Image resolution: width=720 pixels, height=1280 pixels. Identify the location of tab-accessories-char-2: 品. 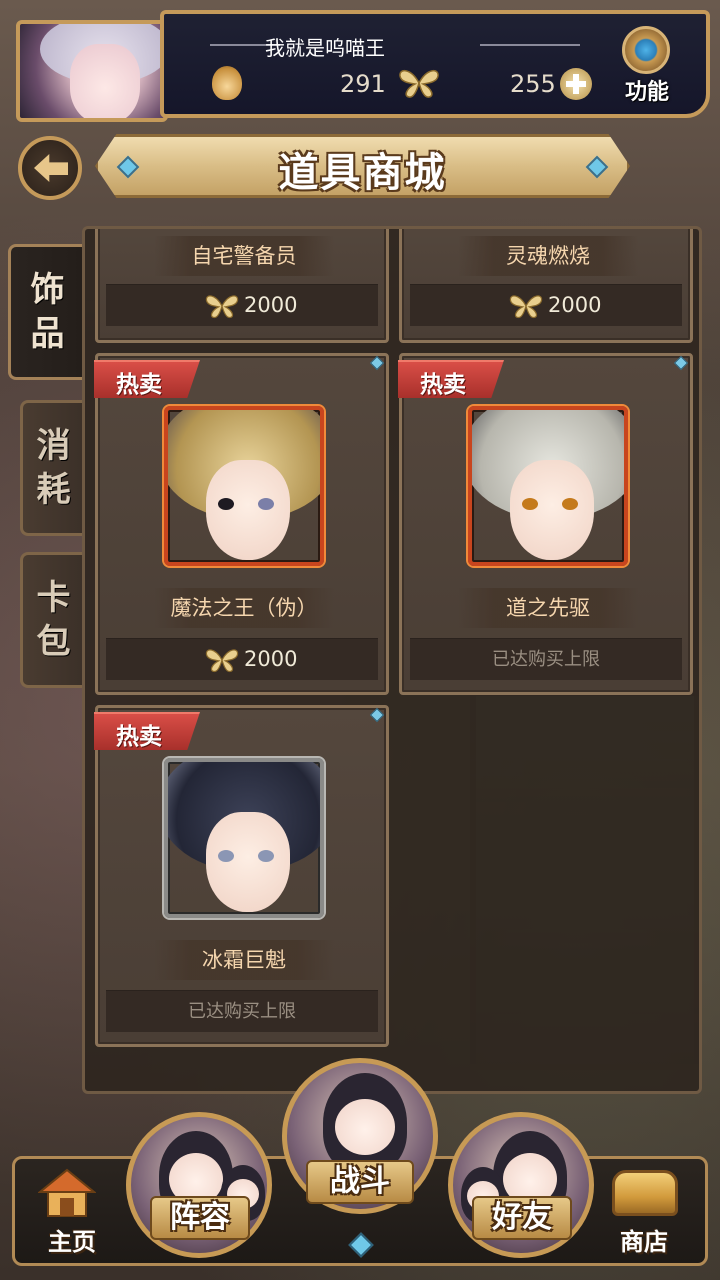
(47, 334).